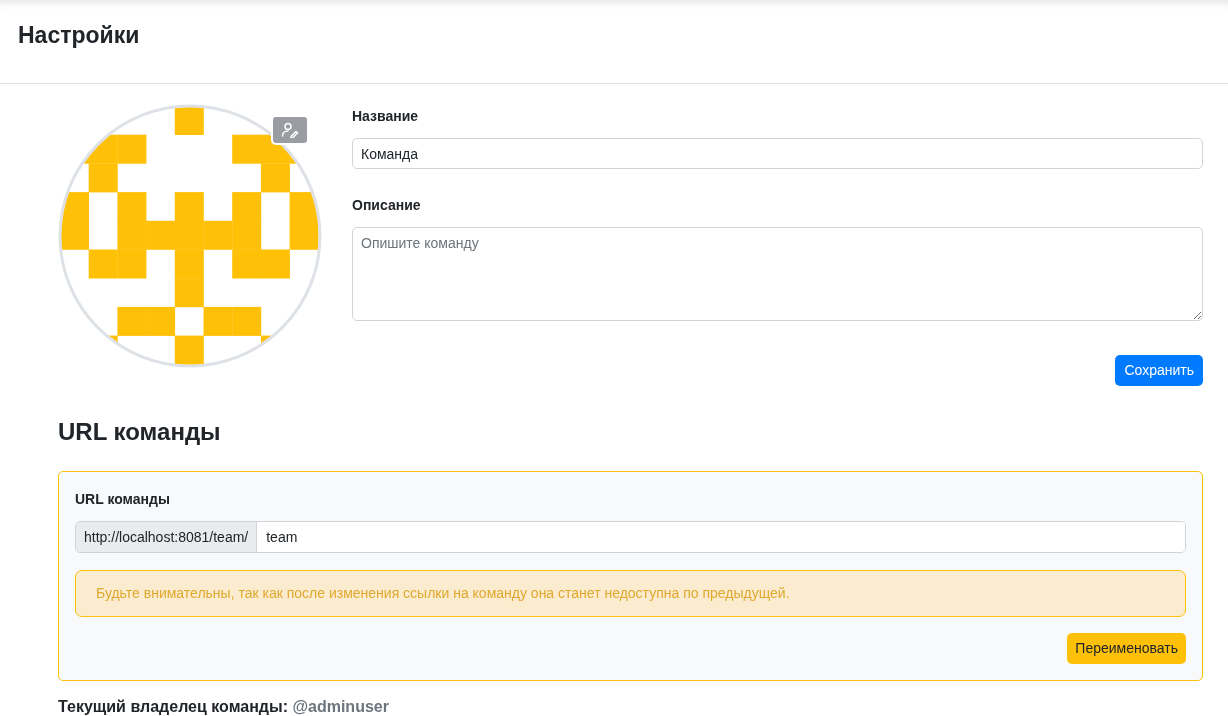 This screenshot has width=1228, height=716. I want to click on name-label: Название, so click(386, 116).